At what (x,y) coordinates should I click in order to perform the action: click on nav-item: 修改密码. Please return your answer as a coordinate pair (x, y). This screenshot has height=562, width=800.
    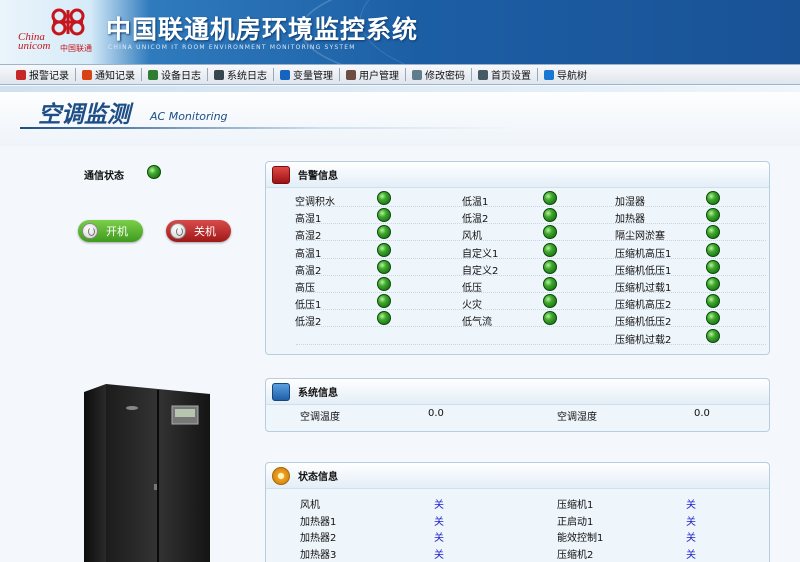
    Looking at the image, I should click on (438, 74).